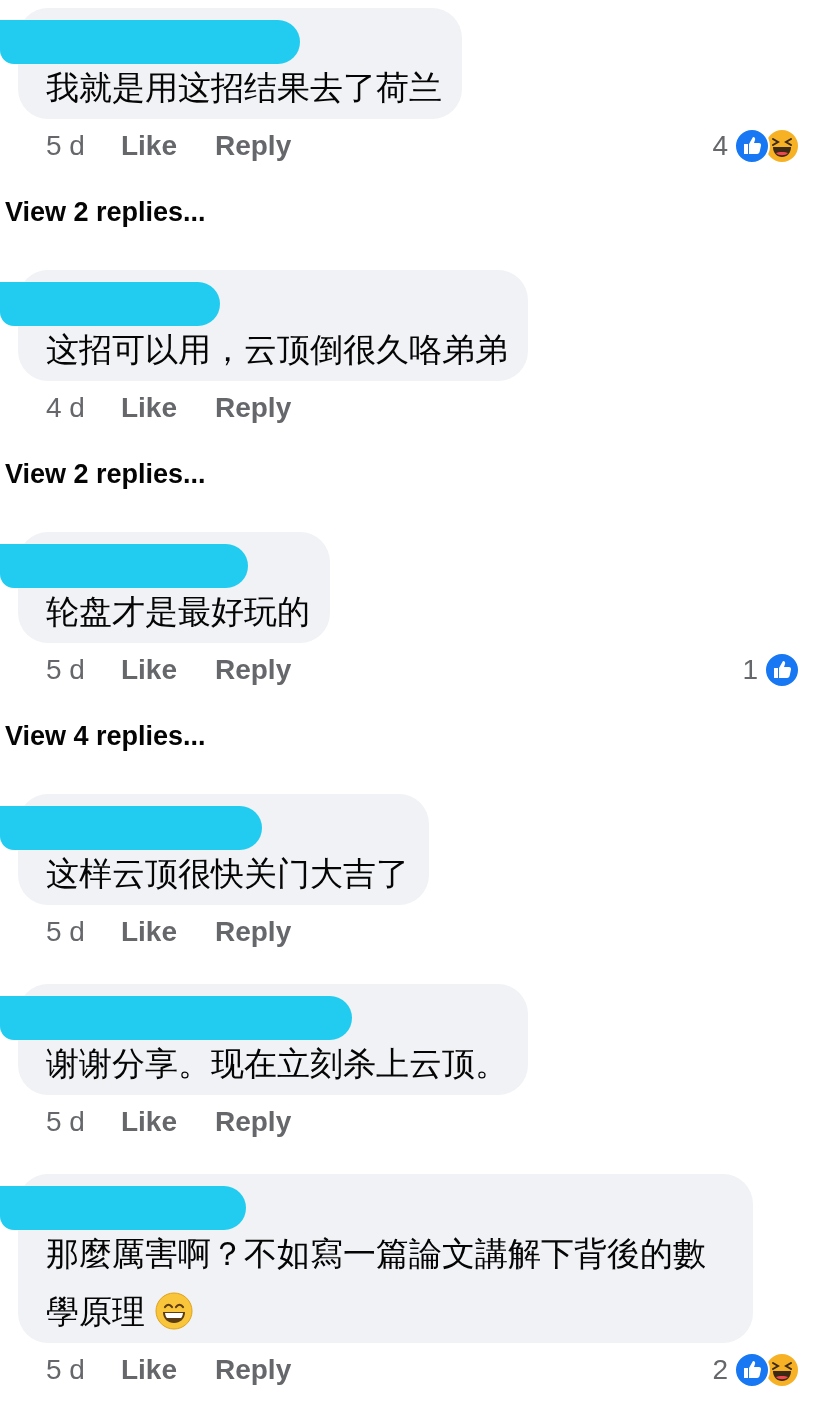 This screenshot has width=828, height=1408. I want to click on comment-text: 我就是用这招结果去了荷兰, so click(244, 88).